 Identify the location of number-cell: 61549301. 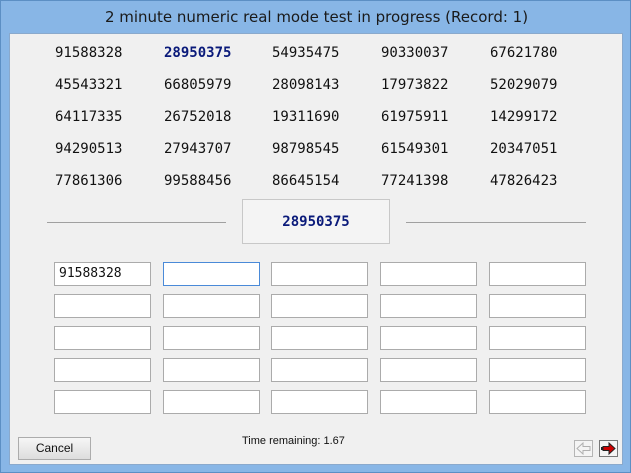
(415, 149).